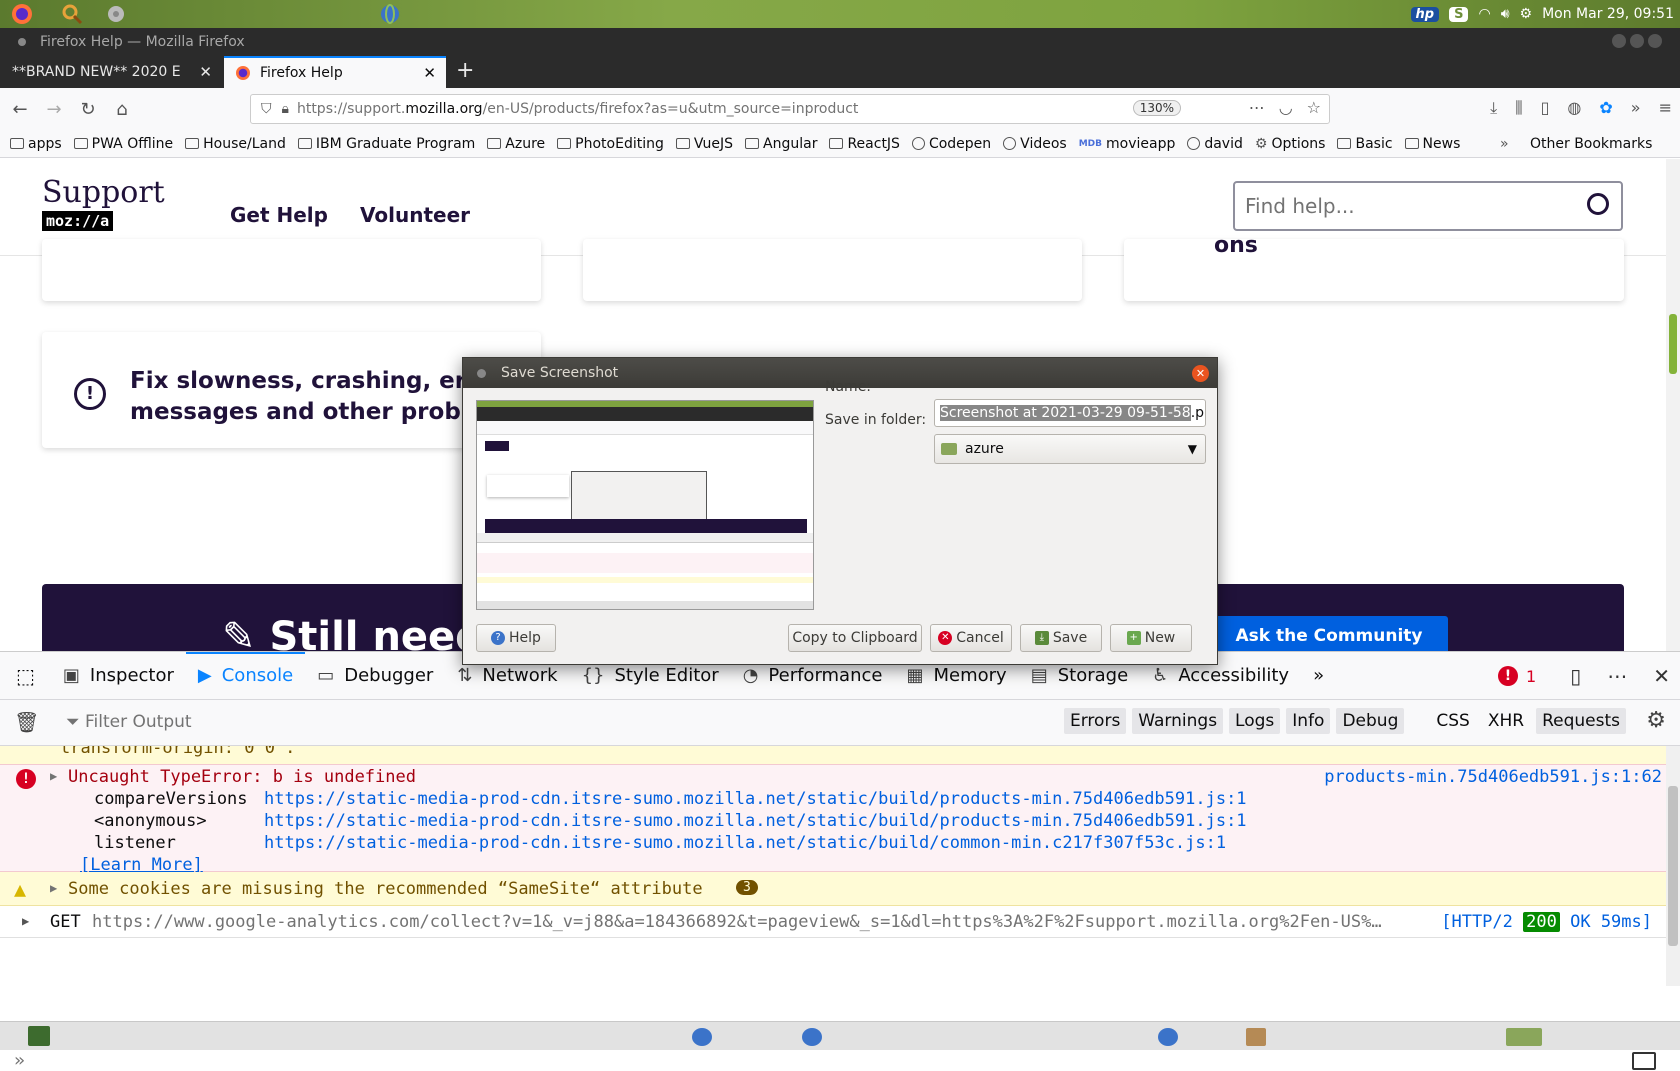 The height and width of the screenshot is (1071, 1680). I want to click on tab-brand-new: **BRAND NEW** 2020 E ✕, so click(111, 72).